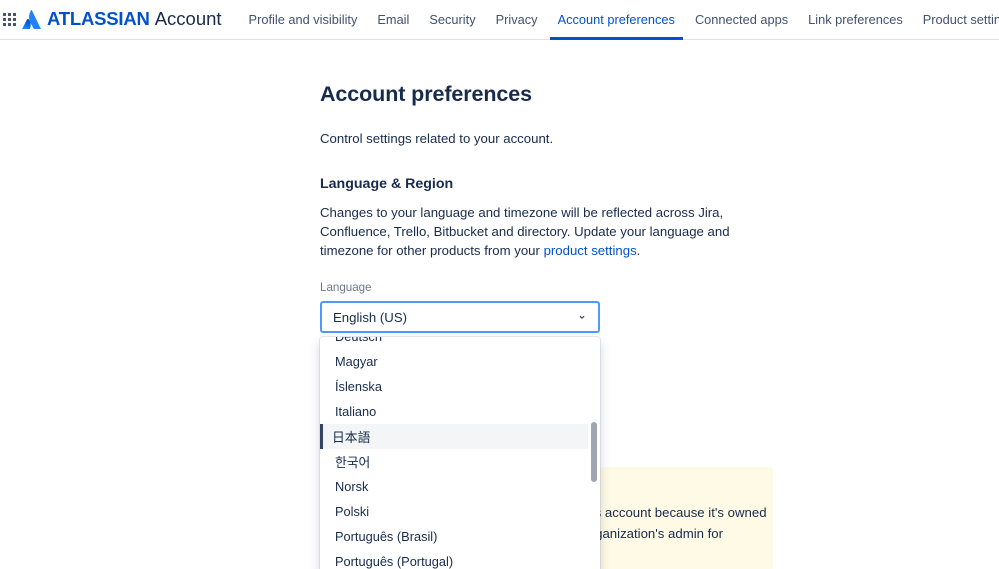  What do you see at coordinates (454, 511) in the screenshot?
I see `language-option-polski: Polski` at bounding box center [454, 511].